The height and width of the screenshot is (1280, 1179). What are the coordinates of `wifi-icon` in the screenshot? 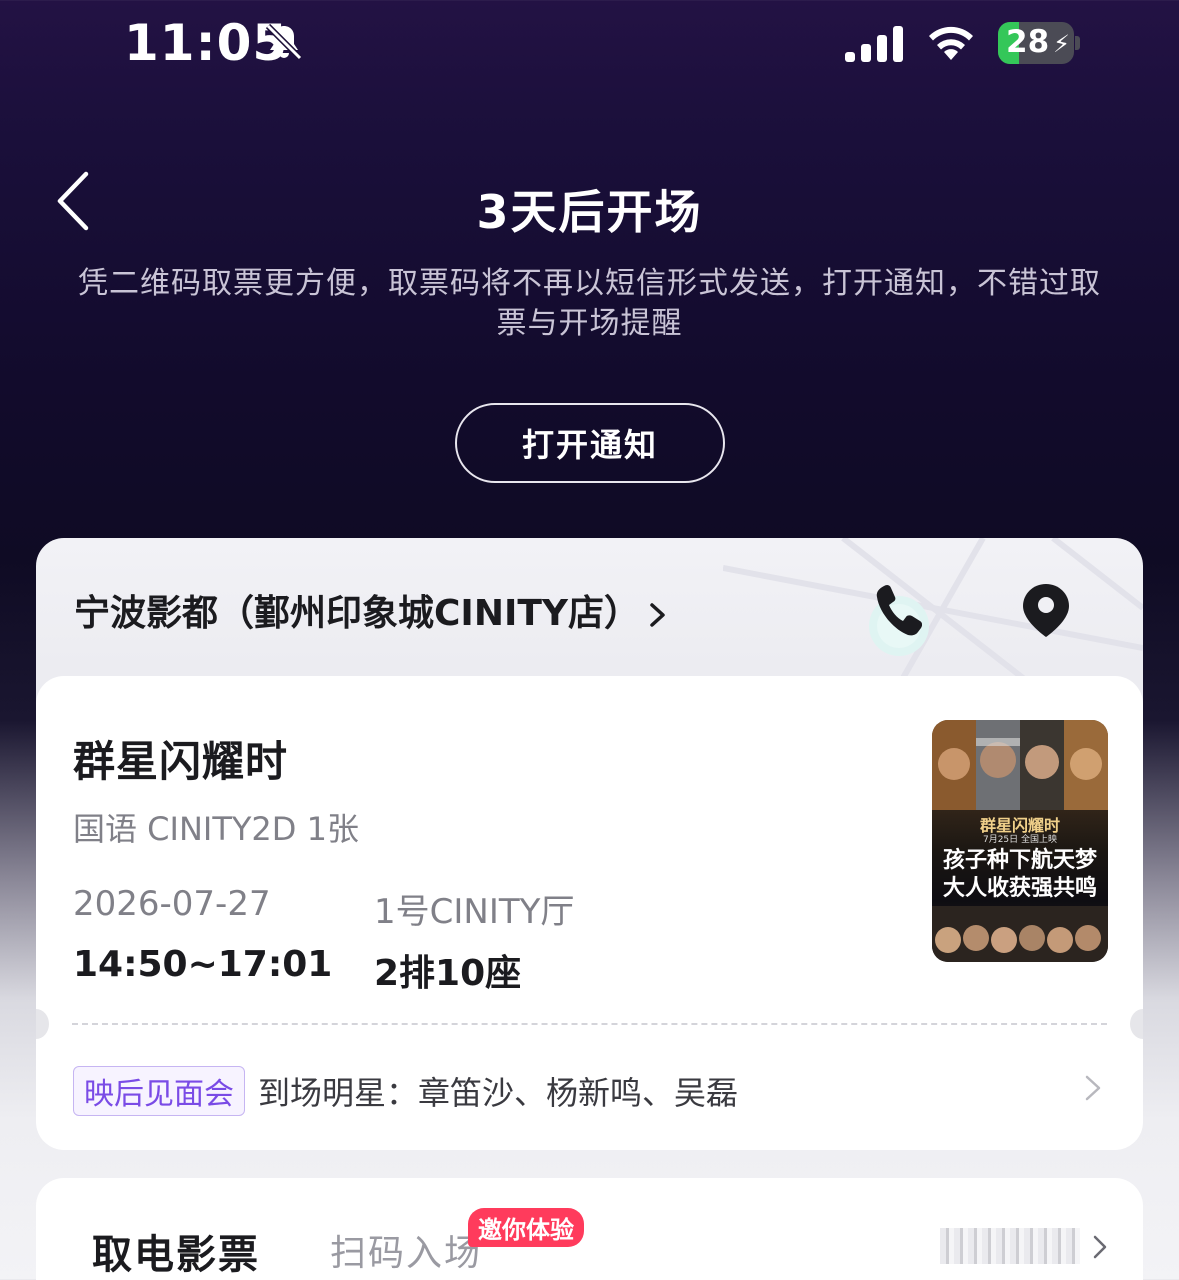 It's located at (951, 43).